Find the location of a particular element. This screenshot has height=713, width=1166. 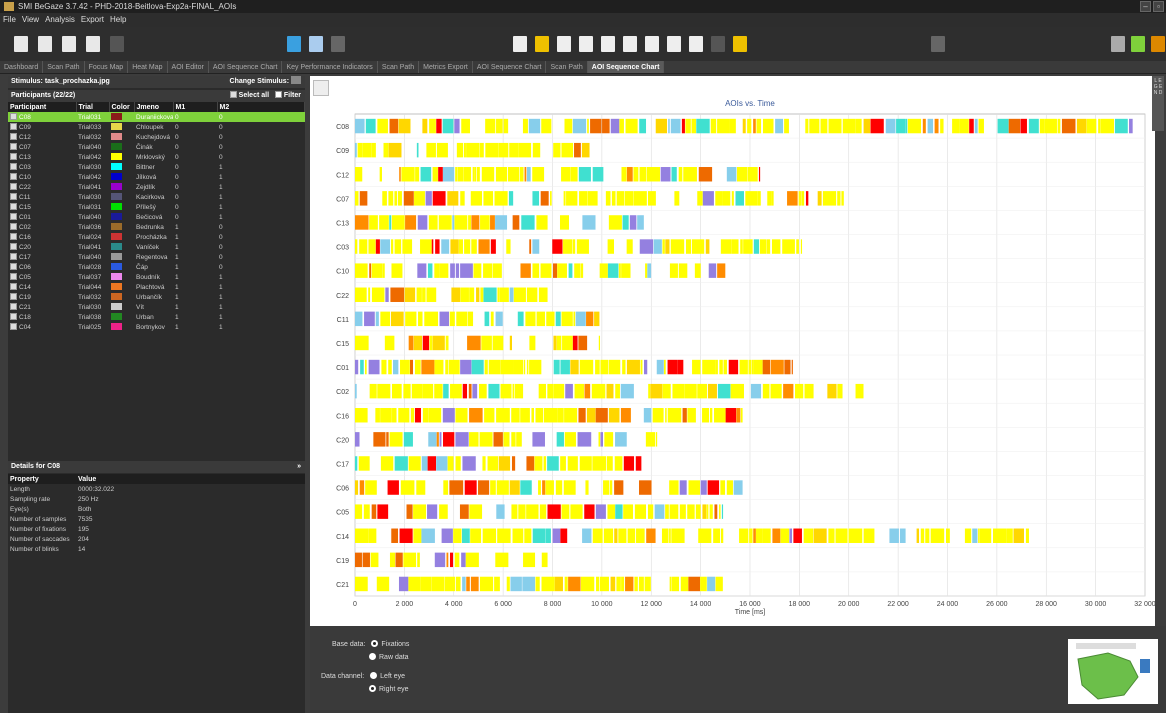

heatmap-icon is located at coordinates (542, 44).